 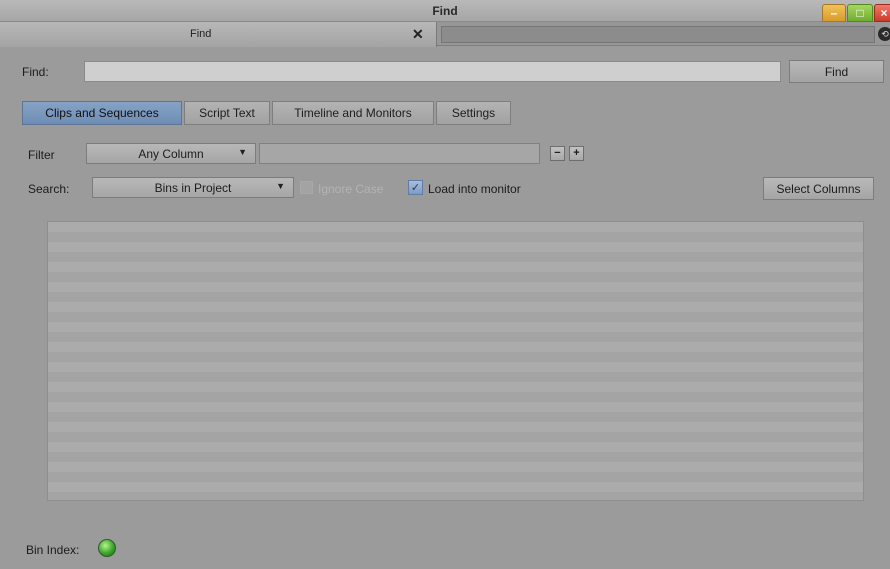 I want to click on minimize-icon: –, so click(x=834, y=13).